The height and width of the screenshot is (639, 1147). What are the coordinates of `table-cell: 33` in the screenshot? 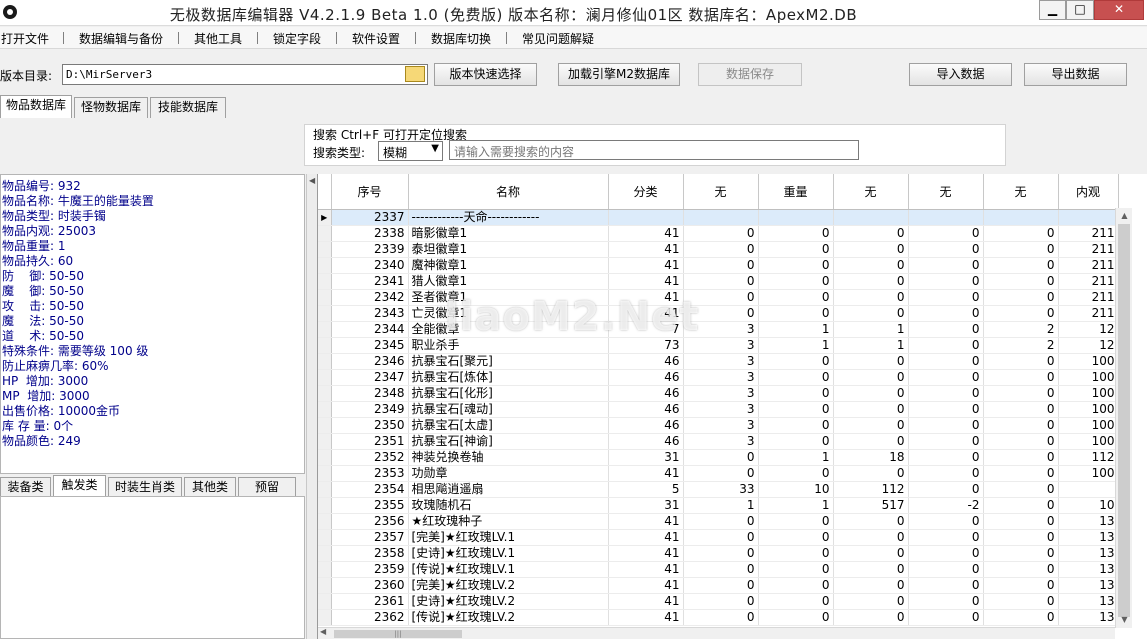 It's located at (721, 489).